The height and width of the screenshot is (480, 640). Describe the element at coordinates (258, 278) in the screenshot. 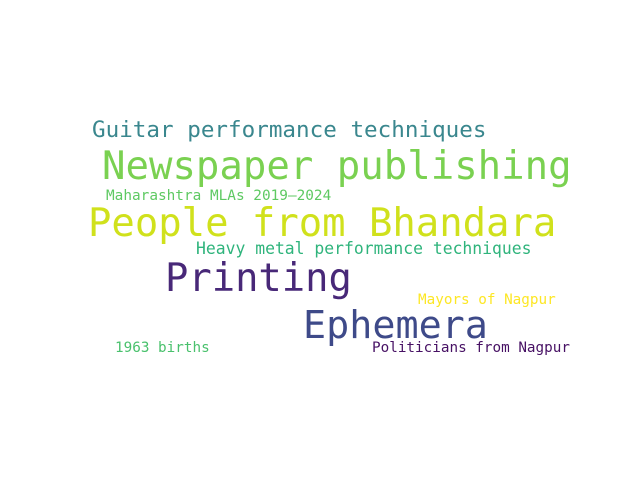

I see `word-printing: Printing` at that location.